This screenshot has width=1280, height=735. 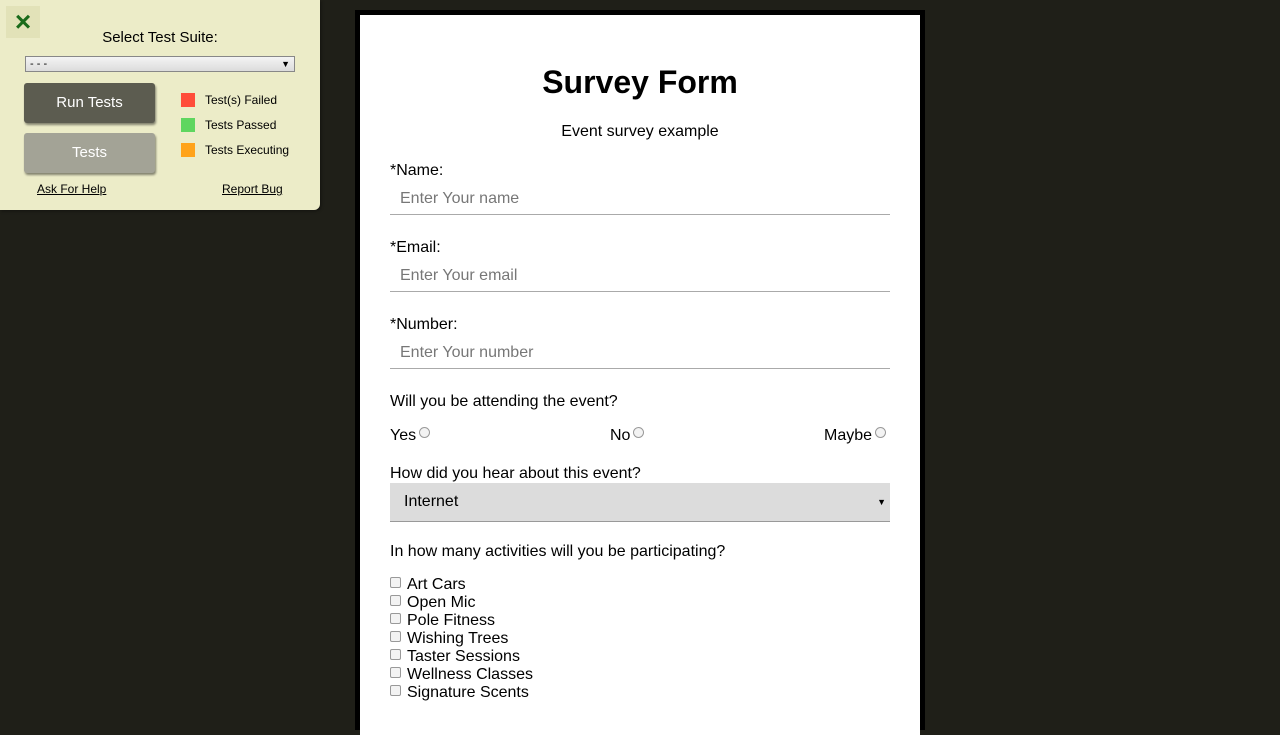 I want to click on checkbox-label: Signature Scents, so click(x=468, y=692).